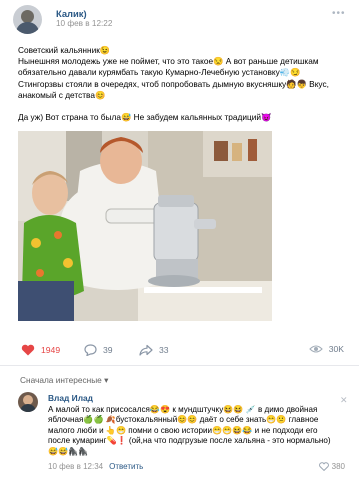 This screenshot has height=480, width=359. Describe the element at coordinates (62, 94) in the screenshot. I see `post-text-line: анакомый с детства😊` at that location.